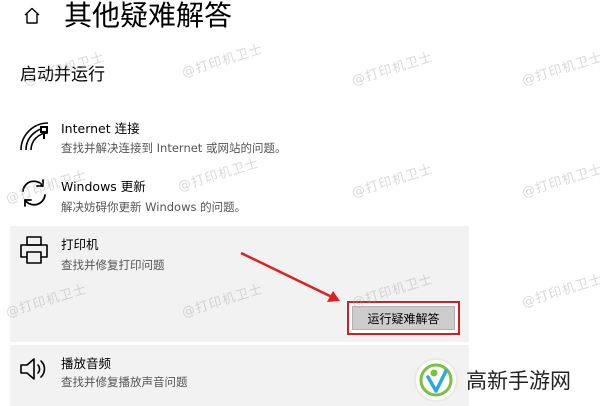  Describe the element at coordinates (124, 382) in the screenshot. I see `item-description: 查找并修复播放声音问题` at that location.